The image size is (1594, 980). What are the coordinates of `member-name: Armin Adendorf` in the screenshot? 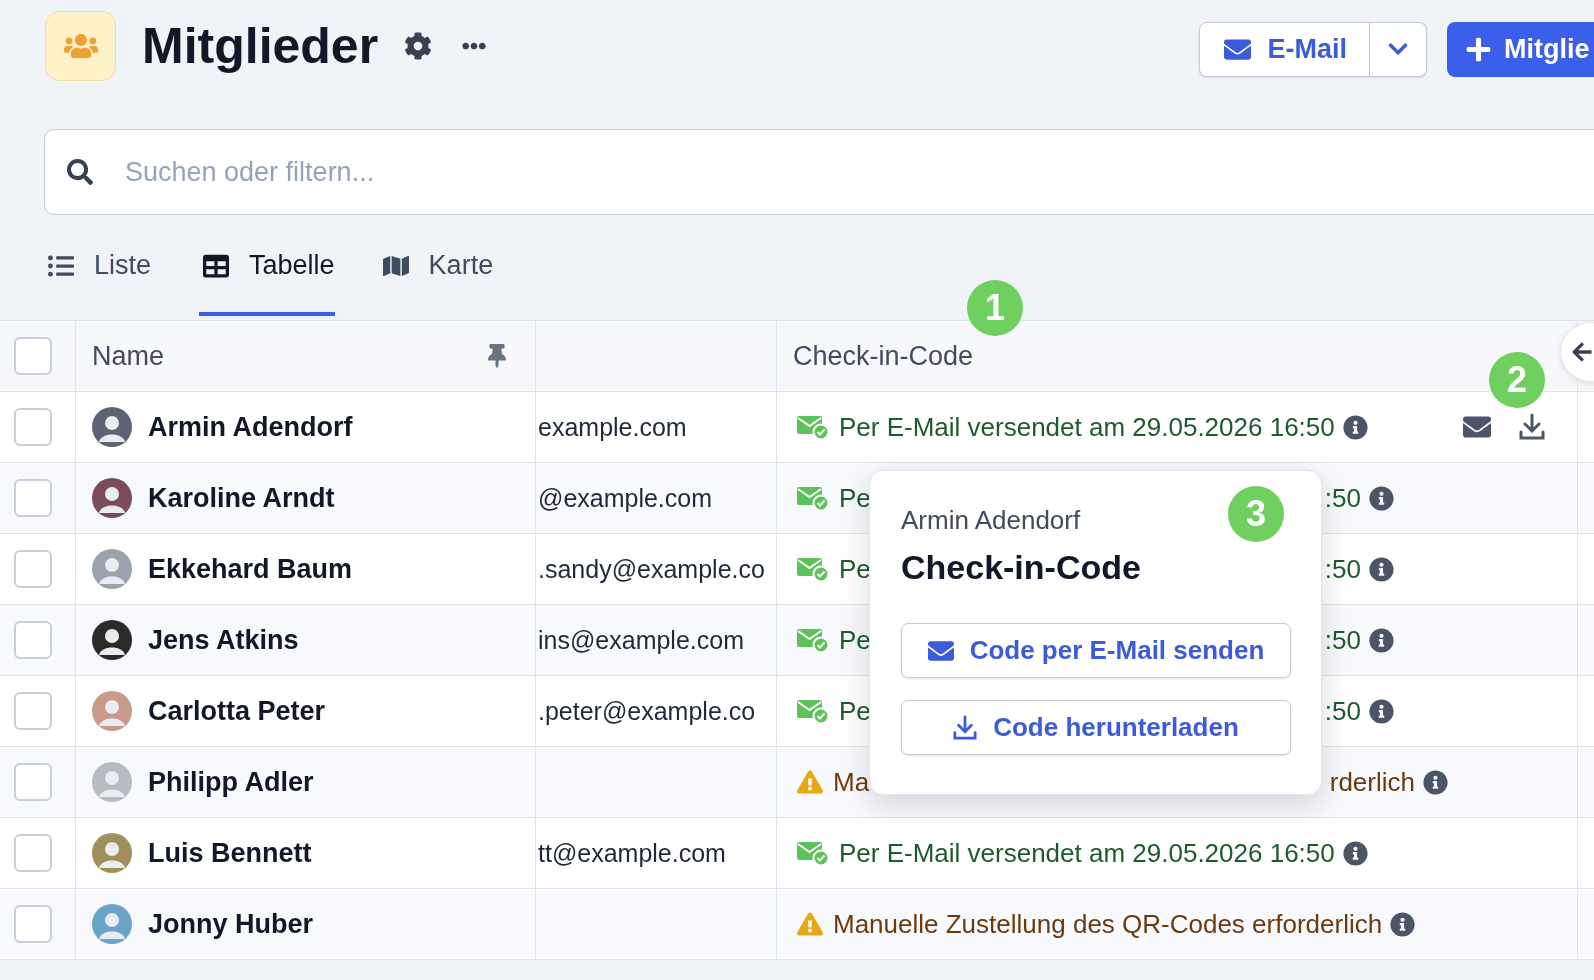 It's located at (250, 427).